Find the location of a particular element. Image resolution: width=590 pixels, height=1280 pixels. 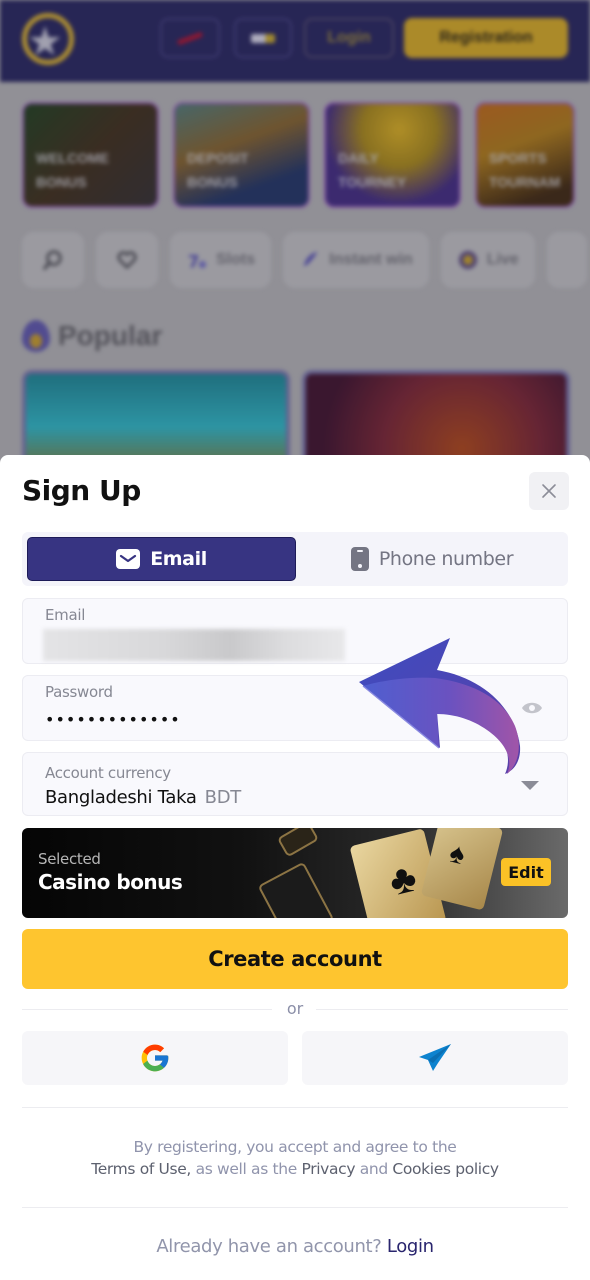

email-value-blurred is located at coordinates (194, 645).